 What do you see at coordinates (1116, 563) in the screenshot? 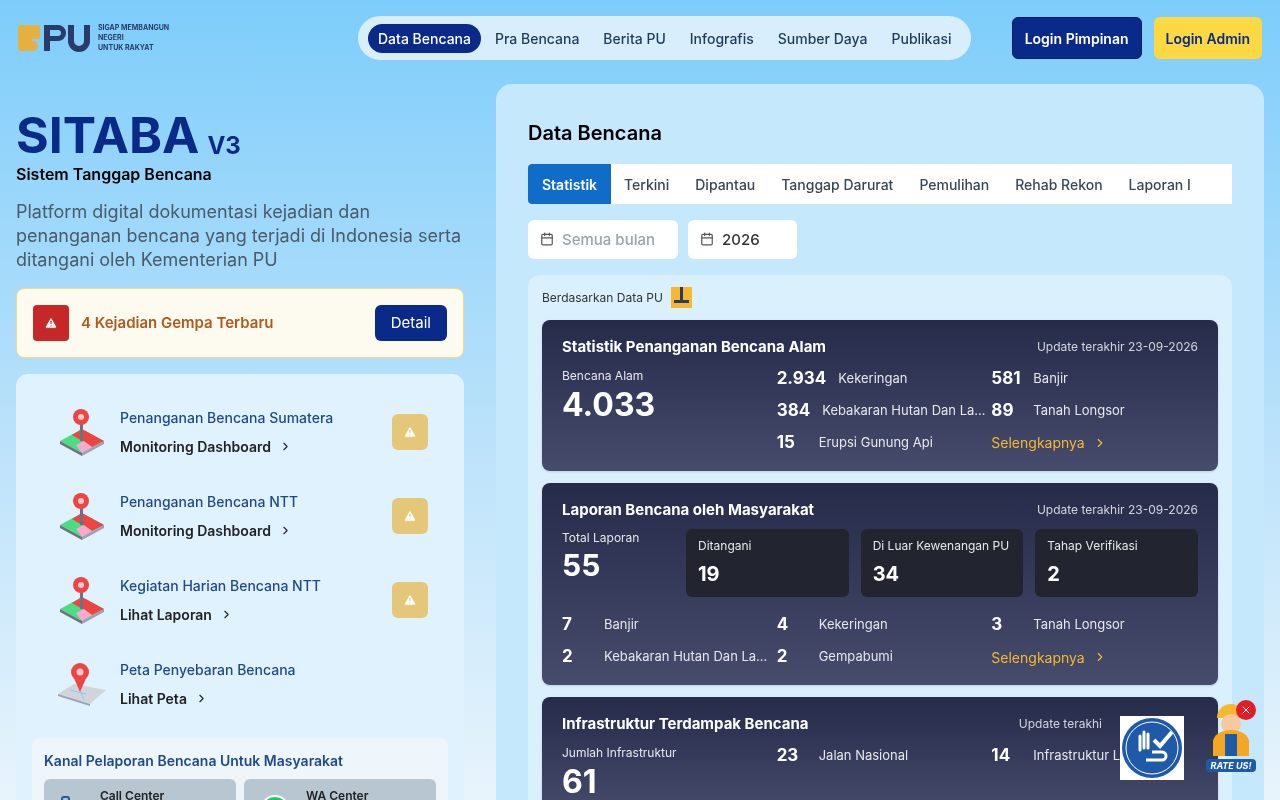
I see `stat-box: Tahap Verifikasi 2` at bounding box center [1116, 563].